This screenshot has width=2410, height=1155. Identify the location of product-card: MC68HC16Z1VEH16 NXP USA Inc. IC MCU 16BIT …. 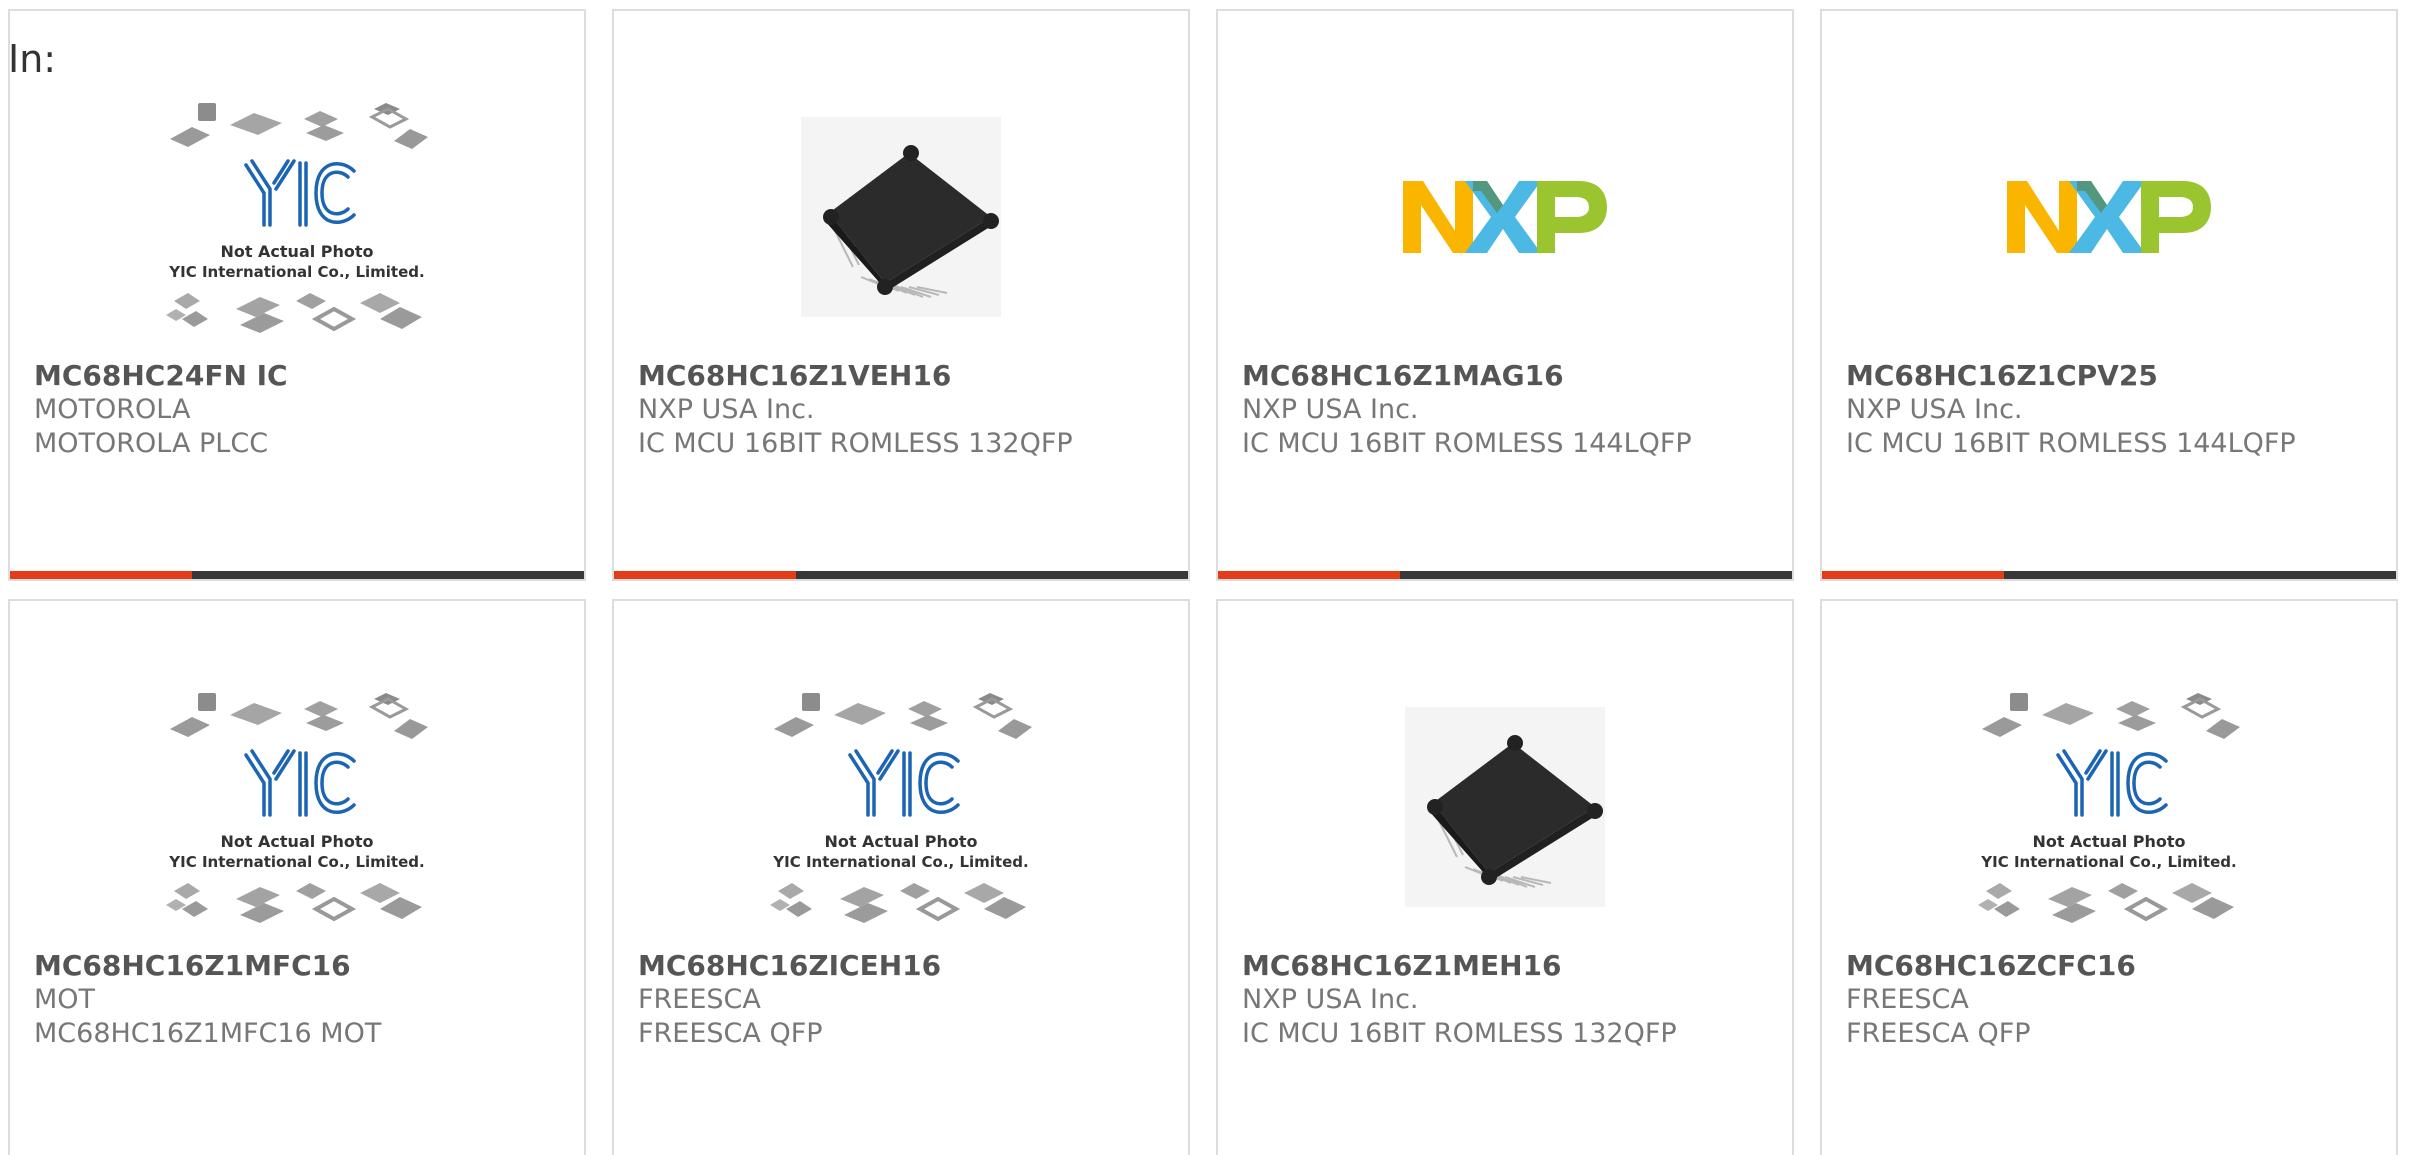
(901, 295).